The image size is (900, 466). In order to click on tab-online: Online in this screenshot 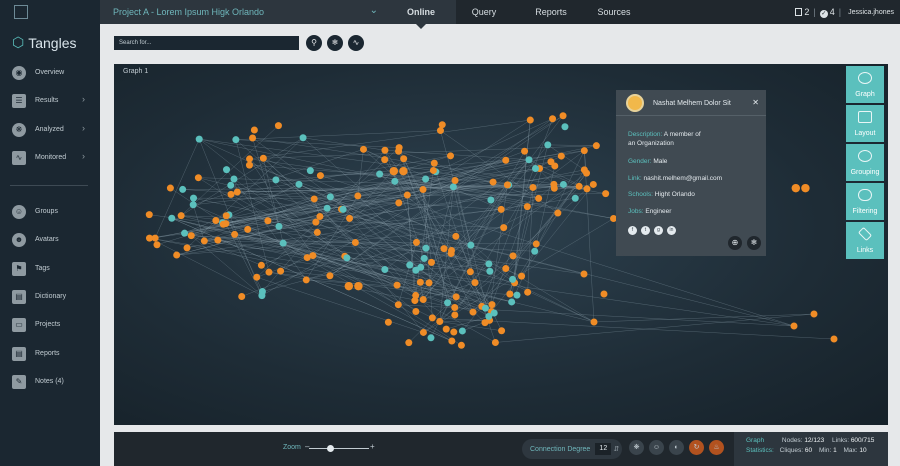, I will do `click(421, 14)`.